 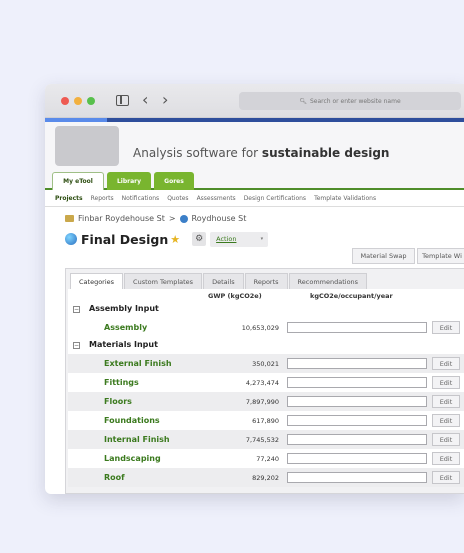 What do you see at coordinates (199, 239) in the screenshot?
I see `gear-icon: ⚙` at bounding box center [199, 239].